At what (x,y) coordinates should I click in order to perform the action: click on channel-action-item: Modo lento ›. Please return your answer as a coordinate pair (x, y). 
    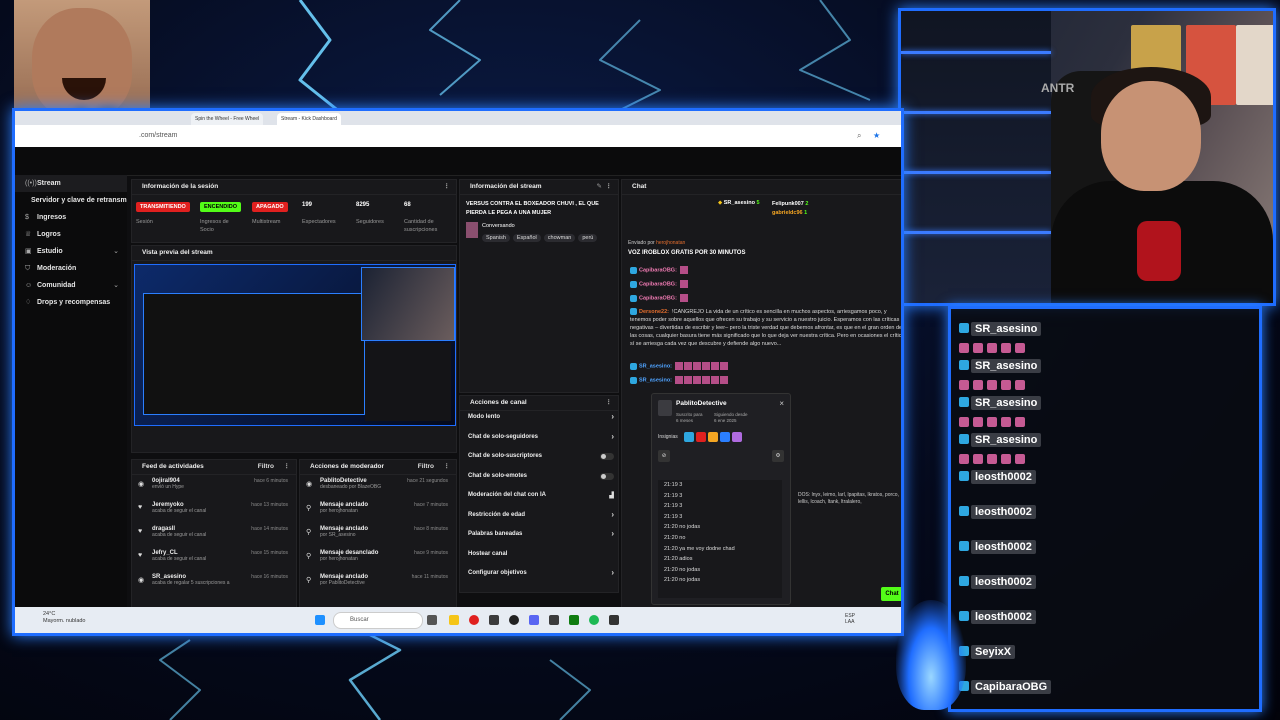
    Looking at the image, I should click on (541, 419).